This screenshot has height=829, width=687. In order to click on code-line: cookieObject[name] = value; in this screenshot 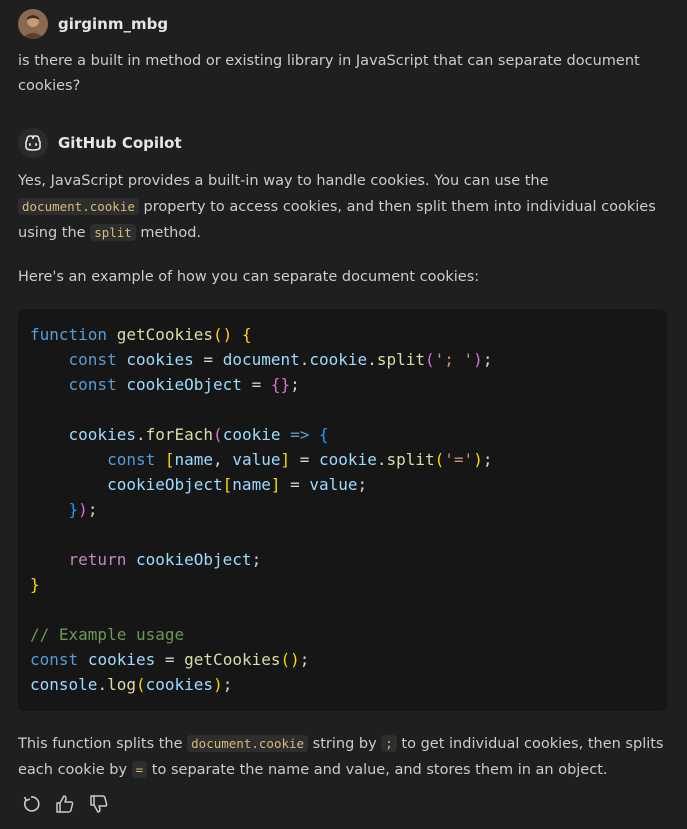, I will do `click(237, 484)`.